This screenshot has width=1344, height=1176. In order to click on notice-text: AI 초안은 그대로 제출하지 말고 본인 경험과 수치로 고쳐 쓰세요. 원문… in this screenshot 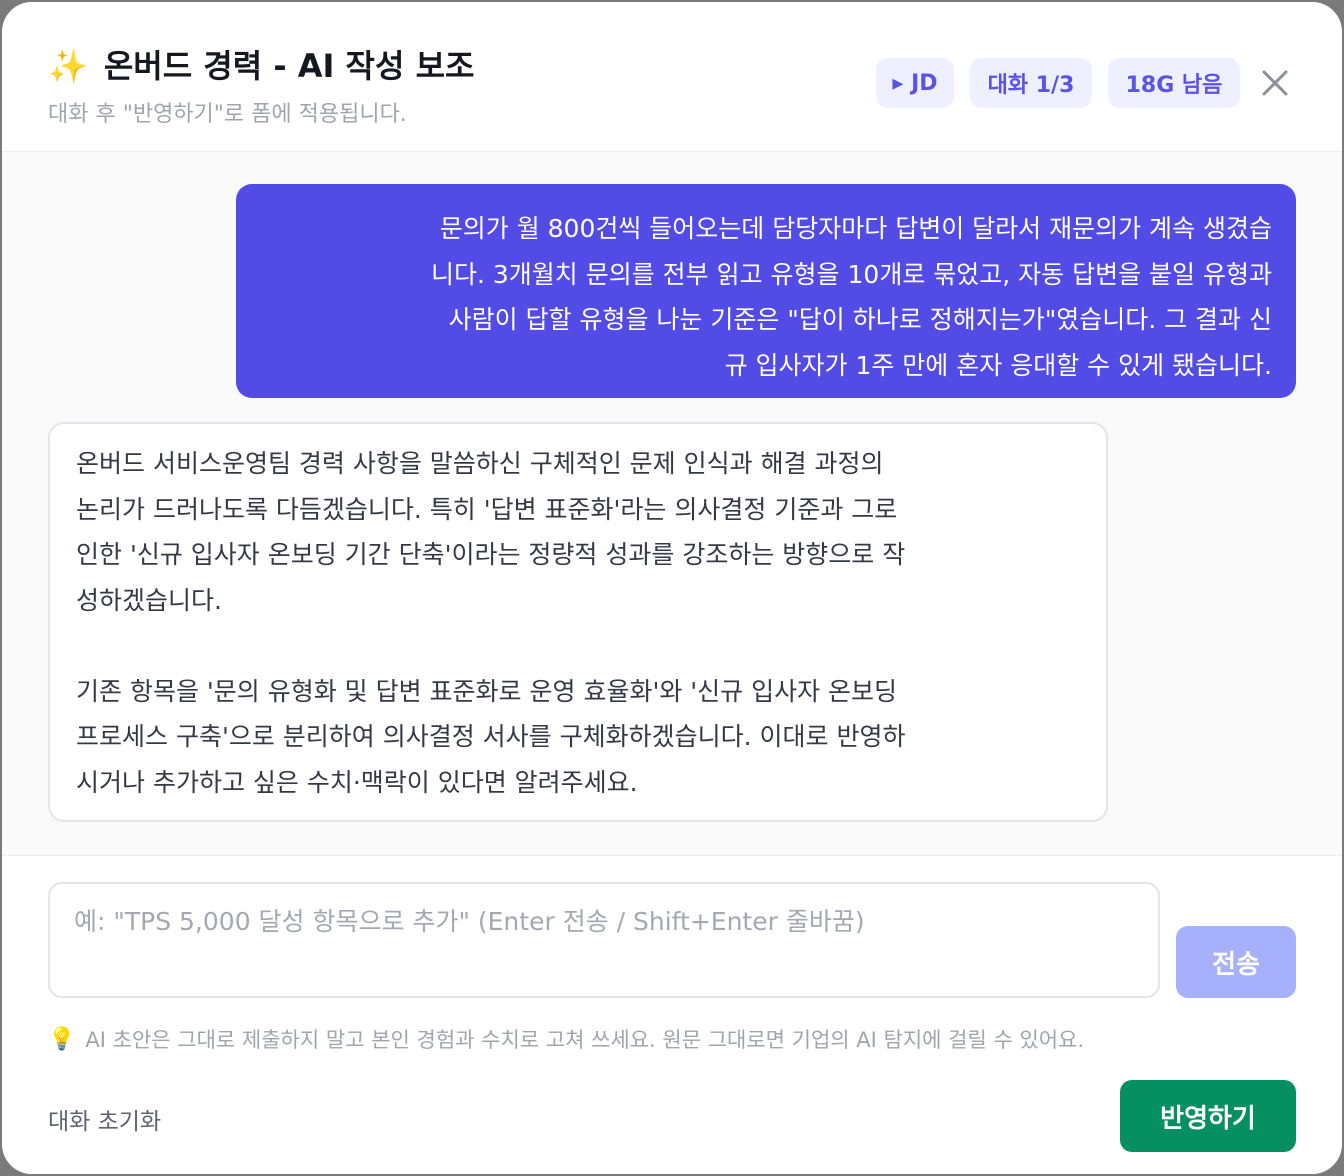, I will do `click(585, 1040)`.